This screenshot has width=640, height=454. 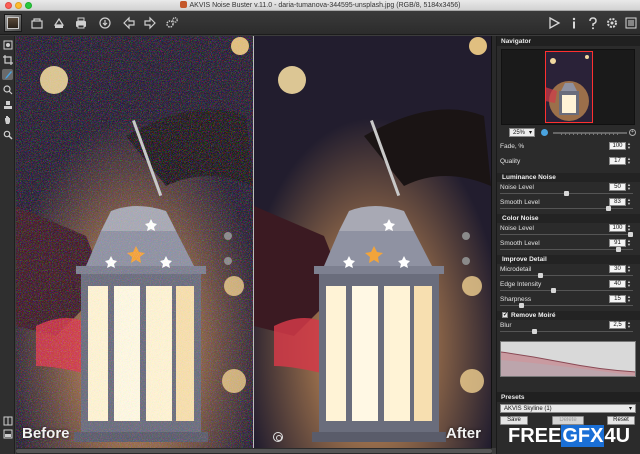 I want to click on microdetail-slider, so click(x=566, y=275).